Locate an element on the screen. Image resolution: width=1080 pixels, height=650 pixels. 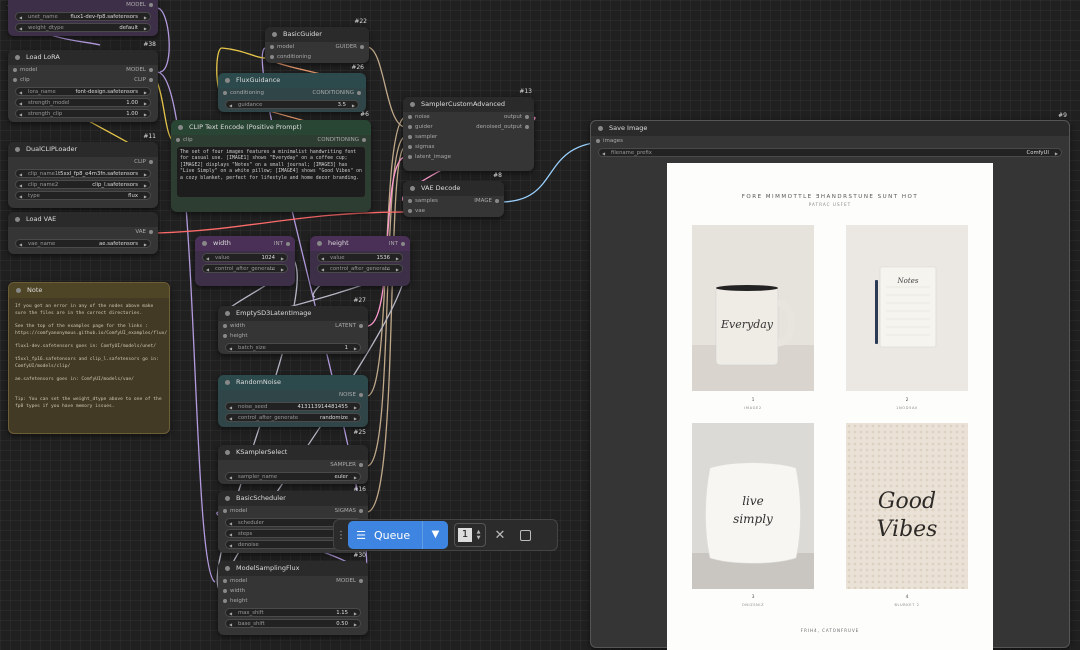
widget-strength-clip: strength_clip1.00 is located at coordinates (83, 113).